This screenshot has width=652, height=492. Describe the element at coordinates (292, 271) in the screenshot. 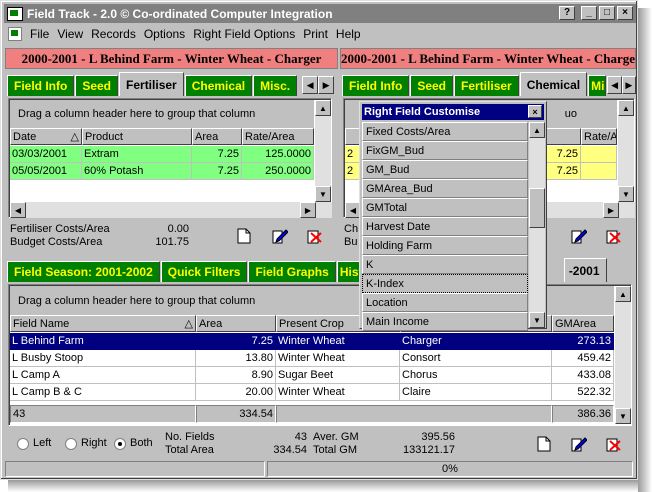

I see `tab-field-graphs: Field Graphs` at that location.